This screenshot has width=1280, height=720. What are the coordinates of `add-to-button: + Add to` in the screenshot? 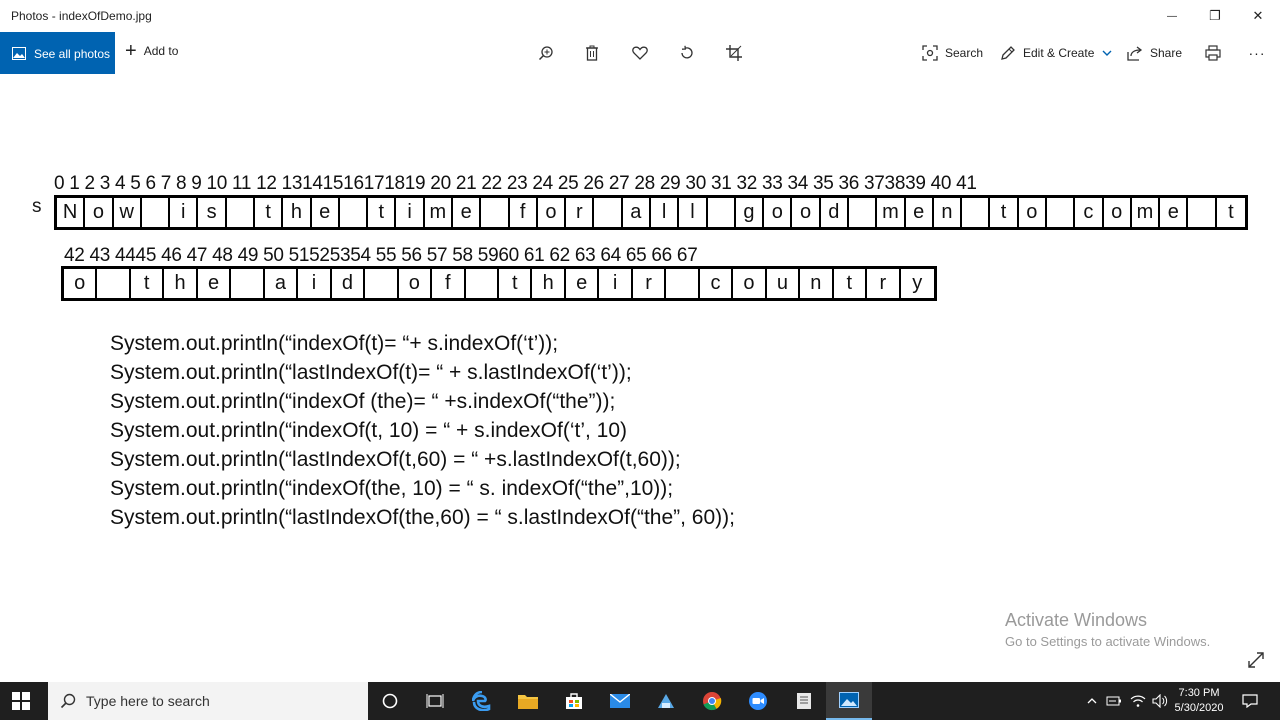 It's located at (151, 51).